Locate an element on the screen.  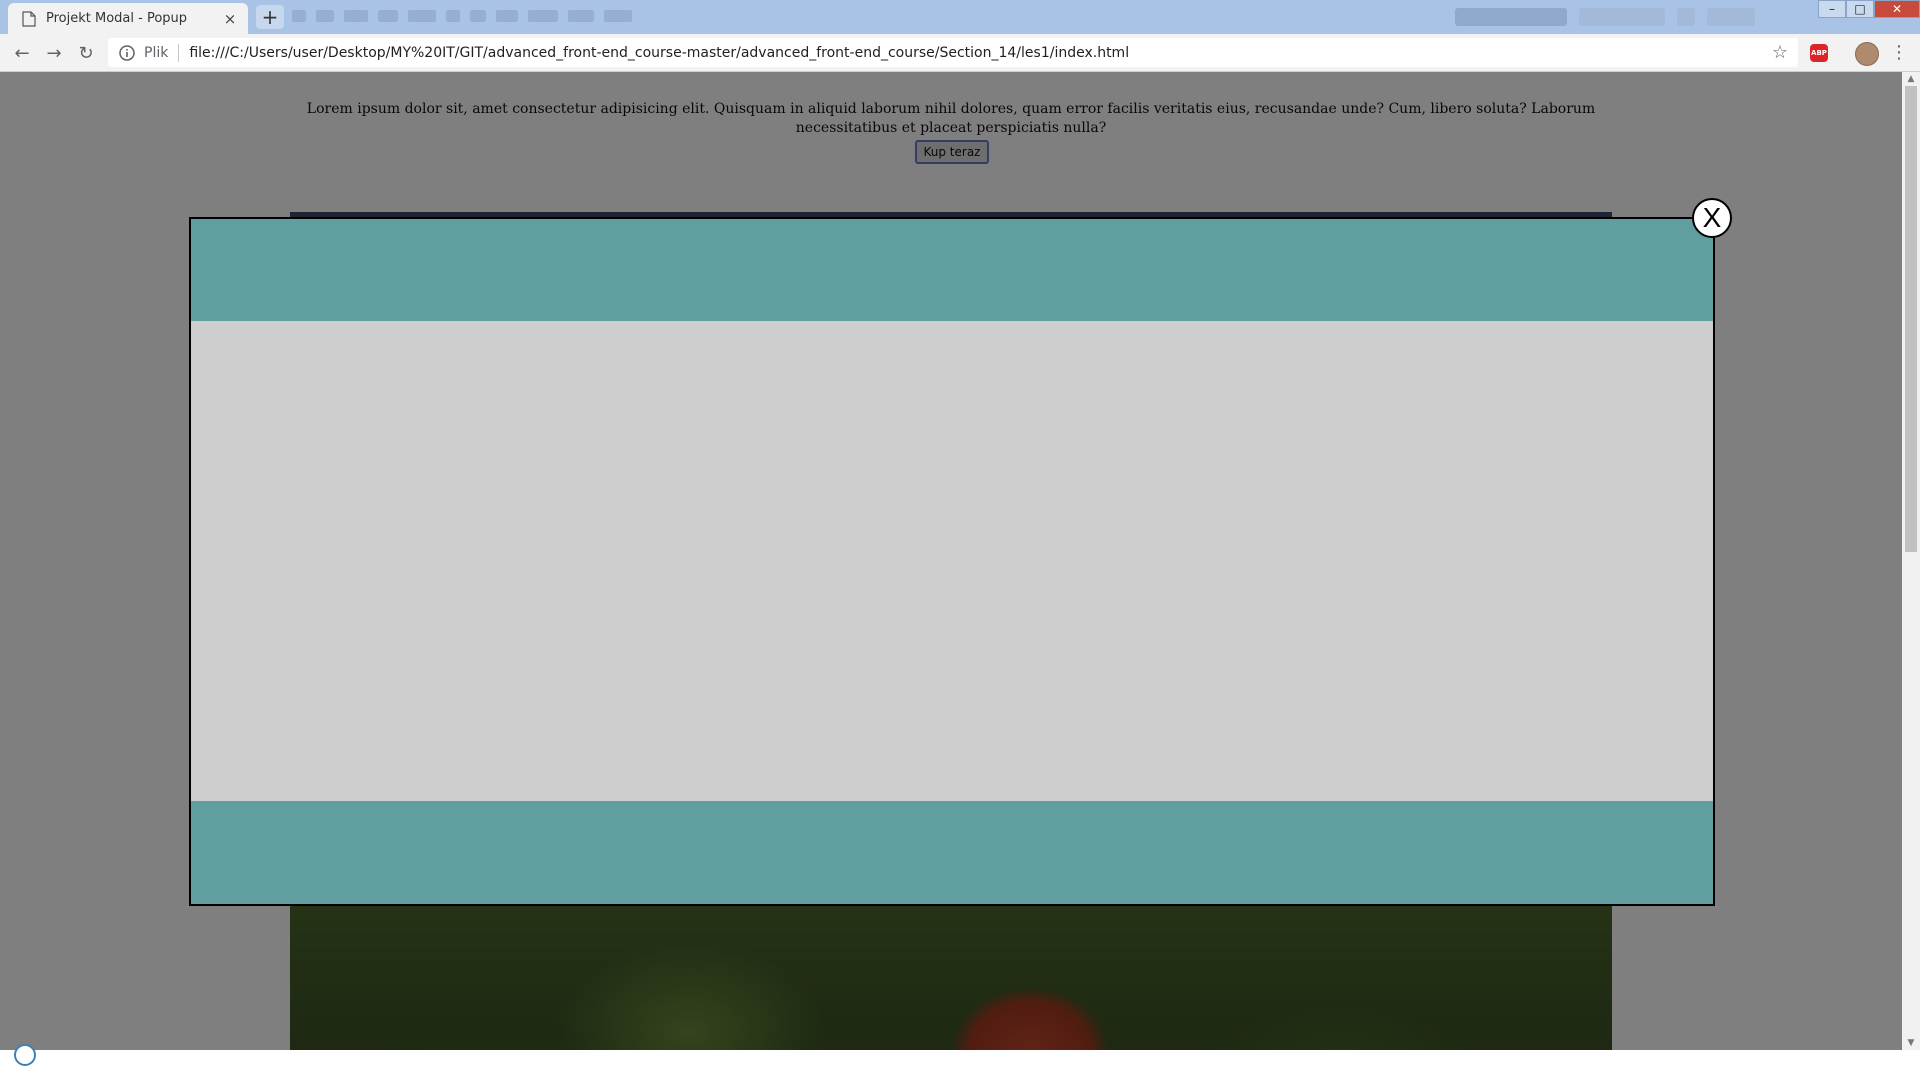
vertical-scrollbar: ▲ ▼ is located at coordinates (1911, 561).